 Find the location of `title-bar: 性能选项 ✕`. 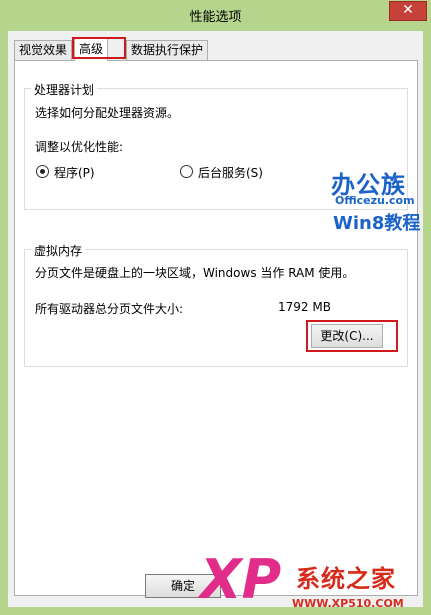

title-bar: 性能选项 ✕ is located at coordinates (215, 15).